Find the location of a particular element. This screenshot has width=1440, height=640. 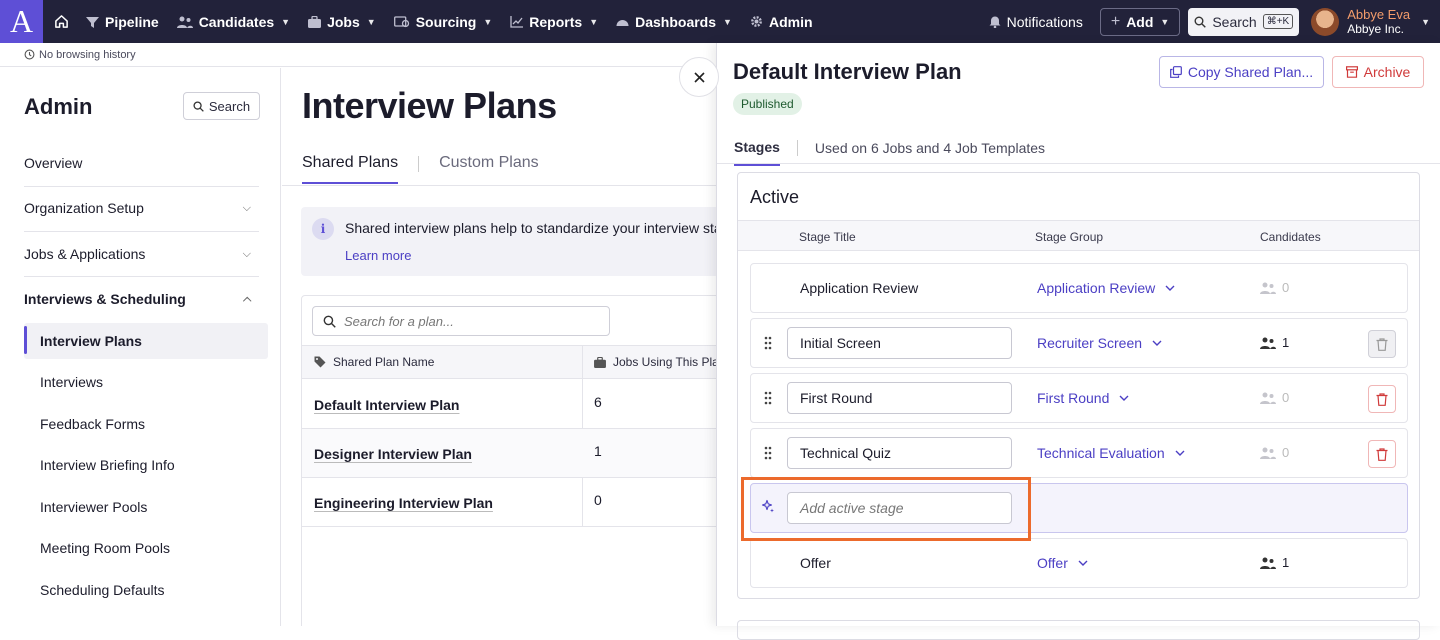

stage-row: Offer Offer 1 is located at coordinates (1079, 563).